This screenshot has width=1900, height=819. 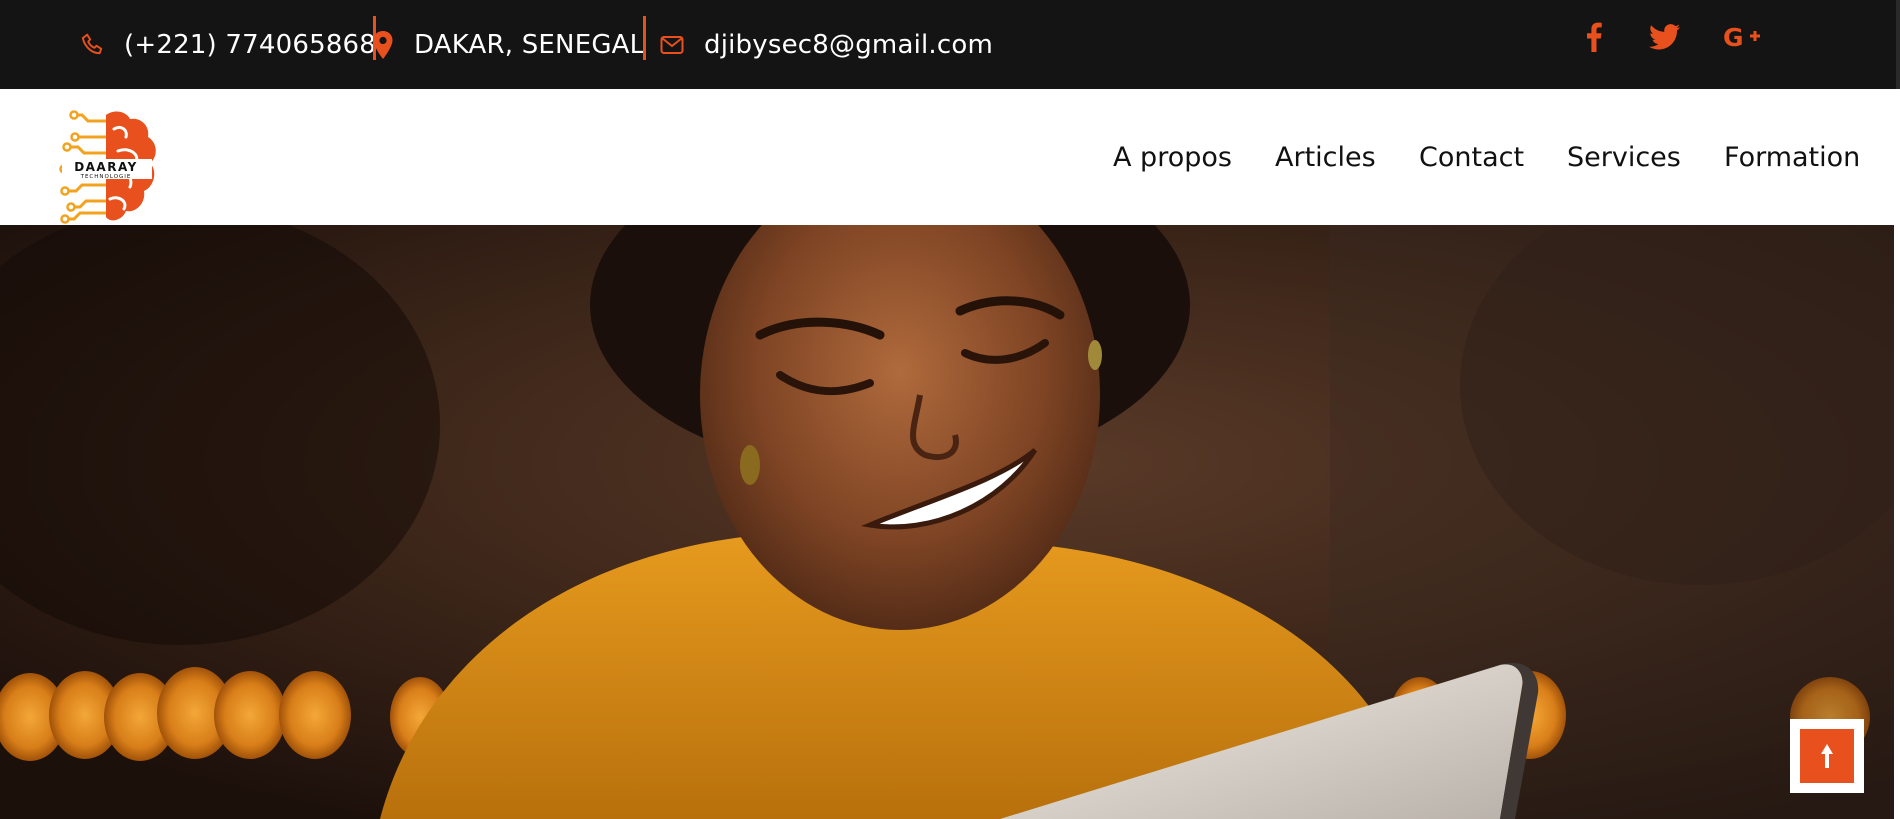 I want to click on envelope-icon, so click(x=672, y=45).